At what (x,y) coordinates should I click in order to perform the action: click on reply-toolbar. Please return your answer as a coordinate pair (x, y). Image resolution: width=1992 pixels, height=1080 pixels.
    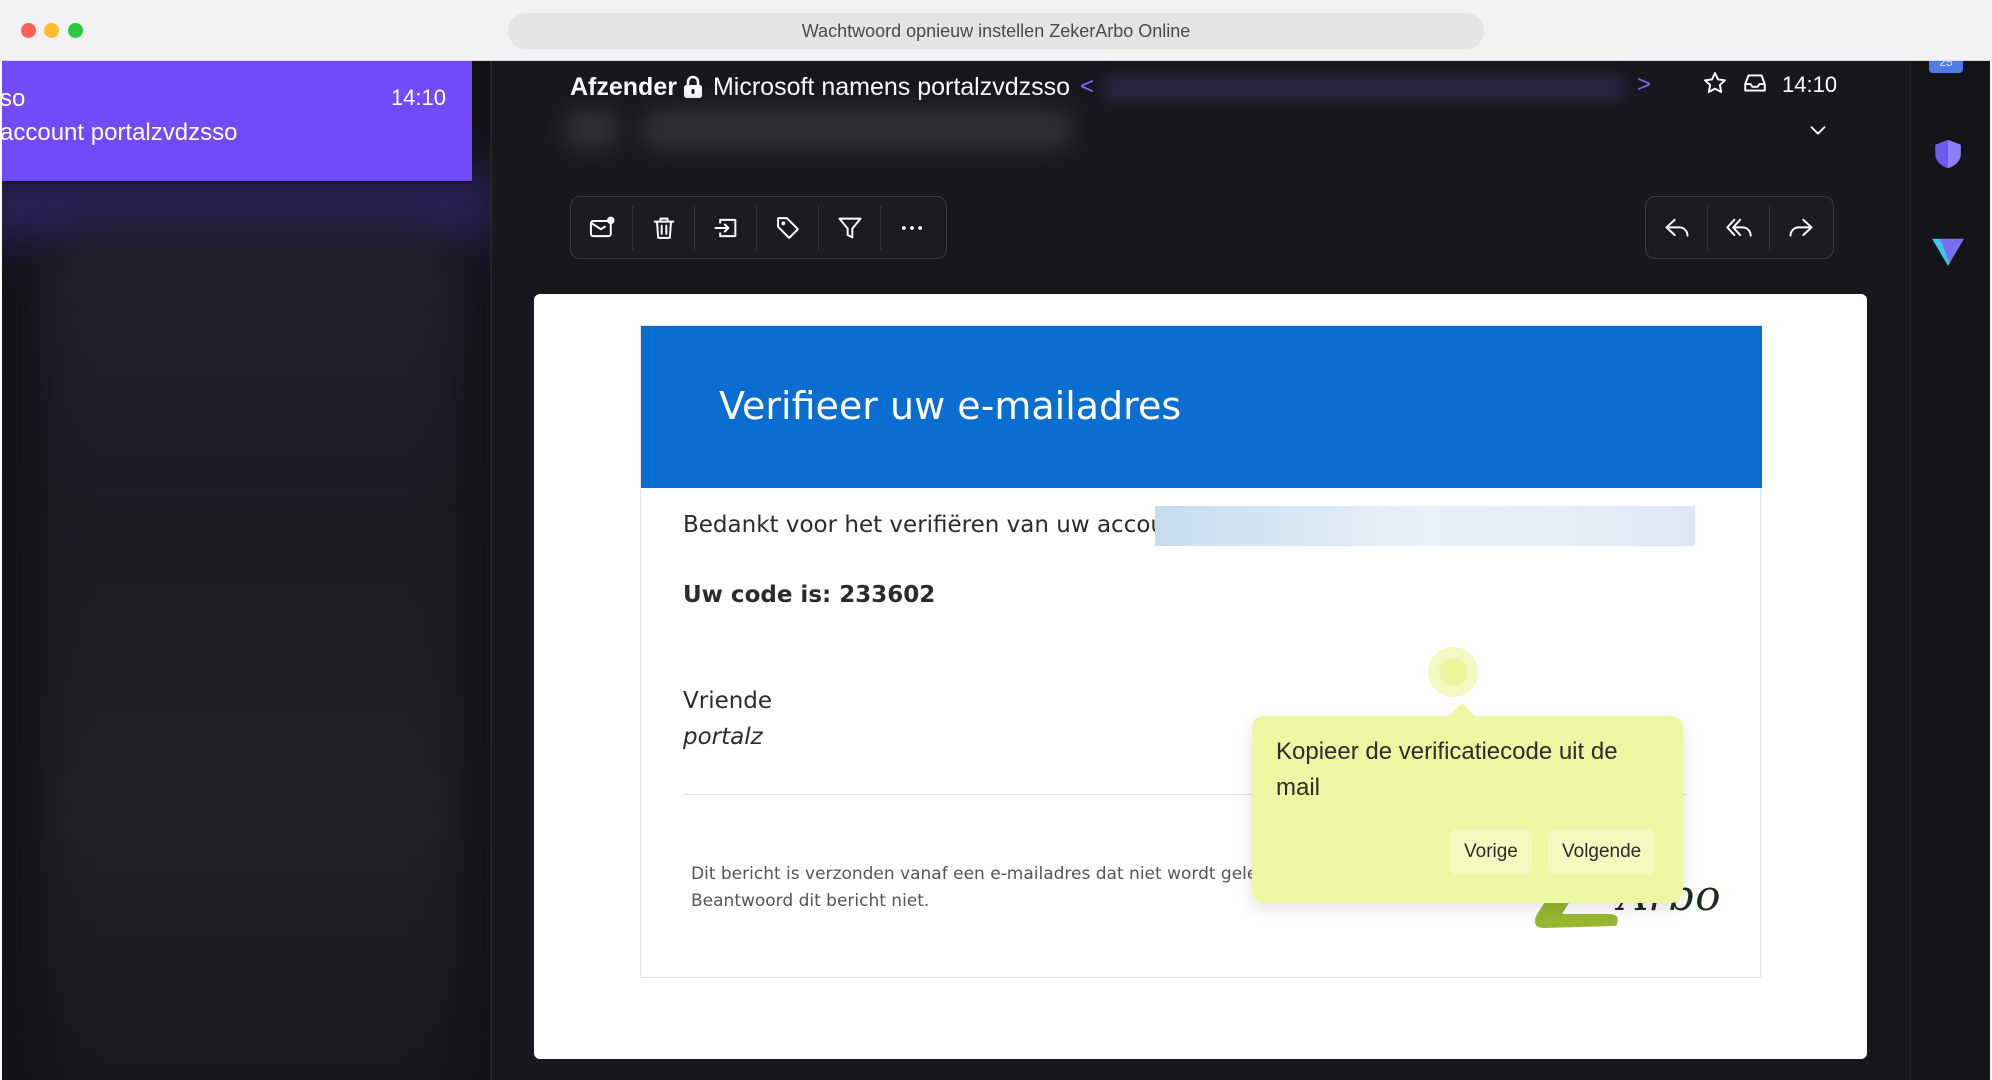
    Looking at the image, I should click on (1739, 227).